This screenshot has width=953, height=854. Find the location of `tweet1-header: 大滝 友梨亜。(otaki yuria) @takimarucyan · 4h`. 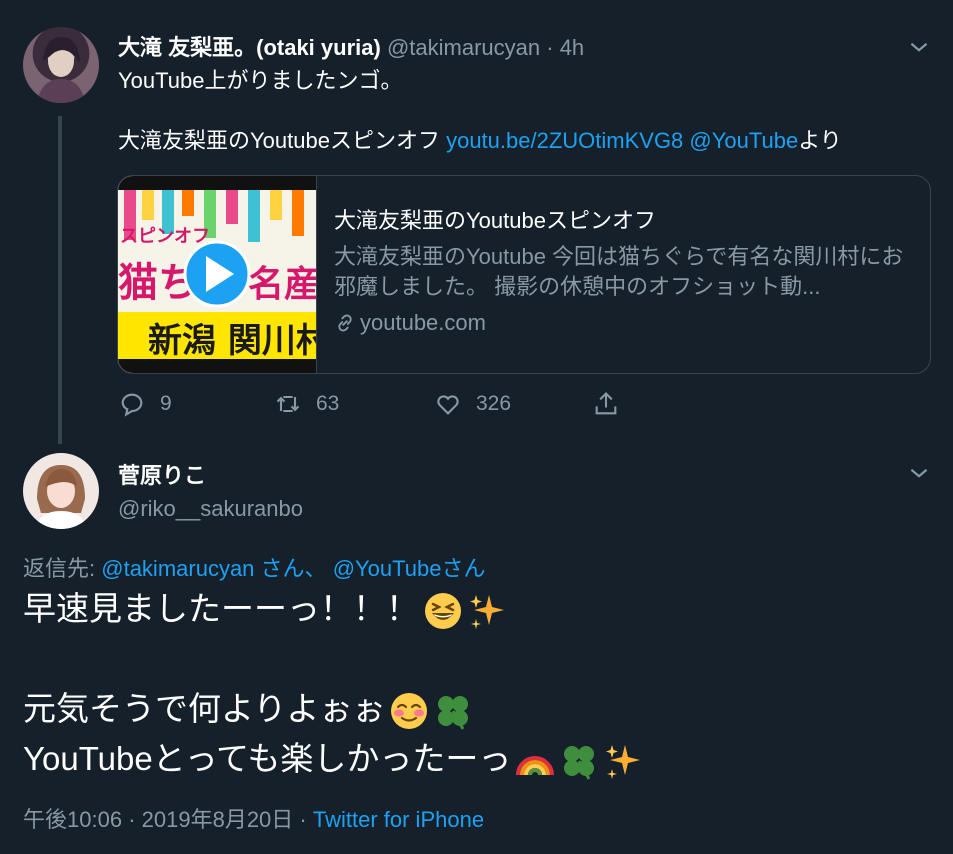

tweet1-header: 大滝 友梨亜。(otaki yuria) @takimarucyan · 4h is located at coordinates (351, 46).